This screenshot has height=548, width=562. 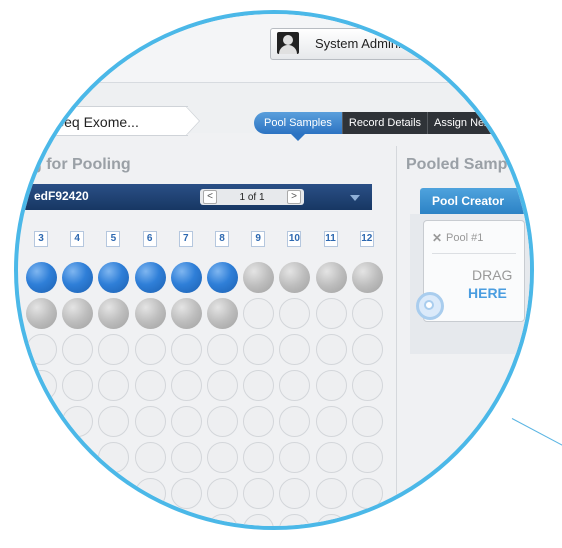 I want to click on column-header: 11, so click(x=330, y=239).